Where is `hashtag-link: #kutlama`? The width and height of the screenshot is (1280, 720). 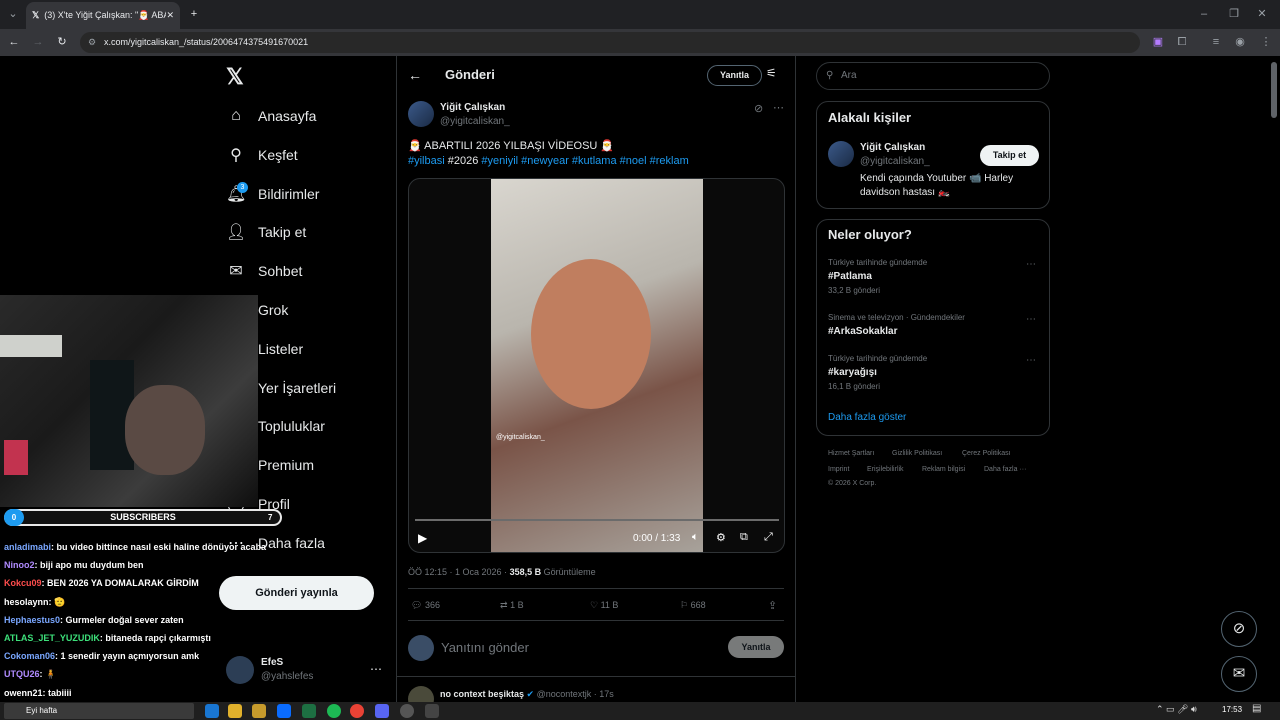 hashtag-link: #kutlama is located at coordinates (594, 161).